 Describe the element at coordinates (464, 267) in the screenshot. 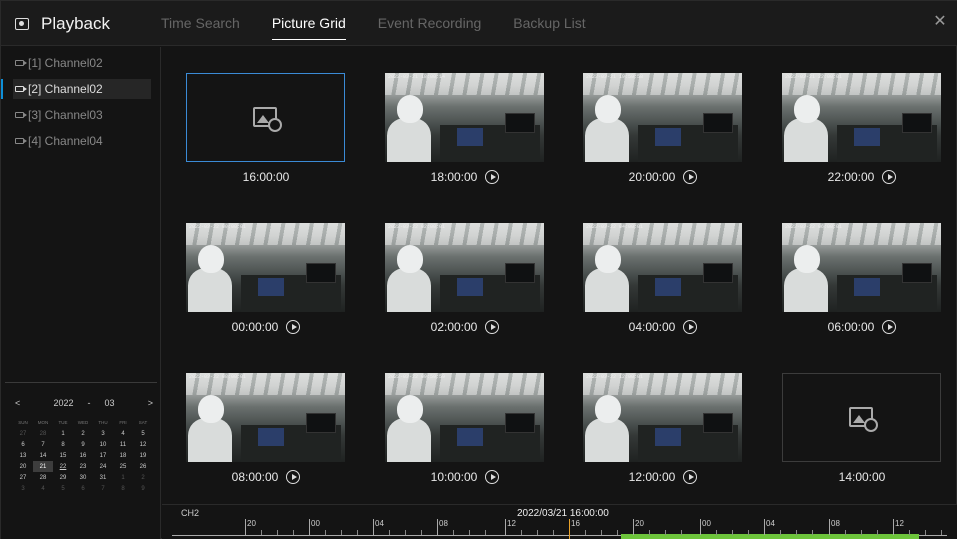

I see `snapshot-thumbnail: 2022-03-22 02:00:01` at that location.